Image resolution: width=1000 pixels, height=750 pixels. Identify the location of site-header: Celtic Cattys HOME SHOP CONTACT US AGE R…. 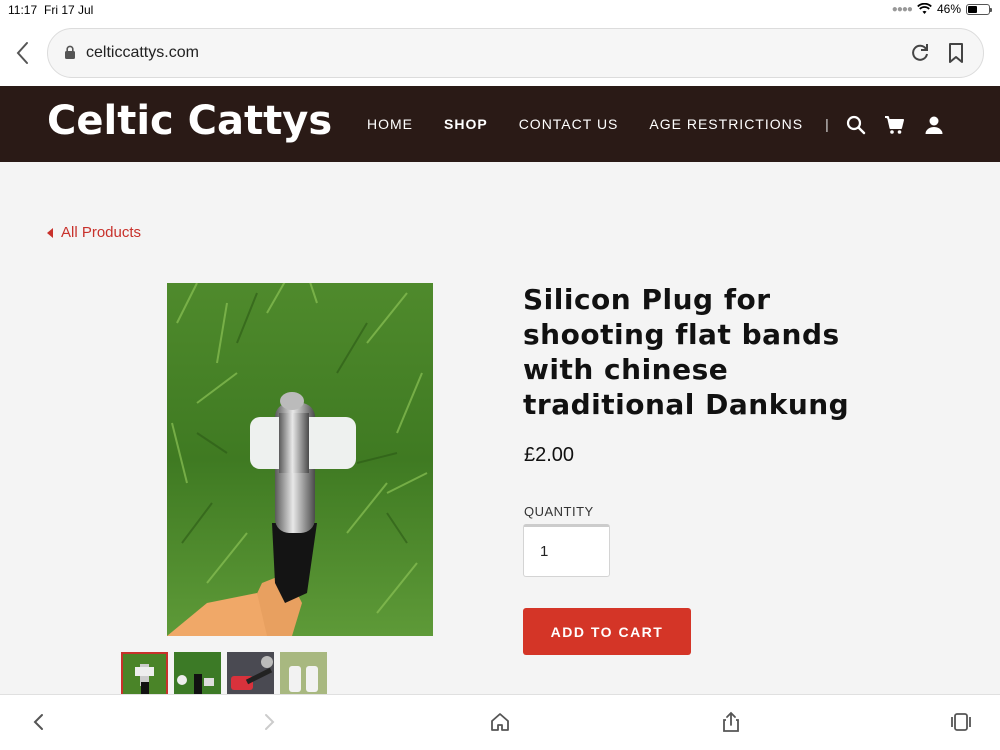
(500, 124).